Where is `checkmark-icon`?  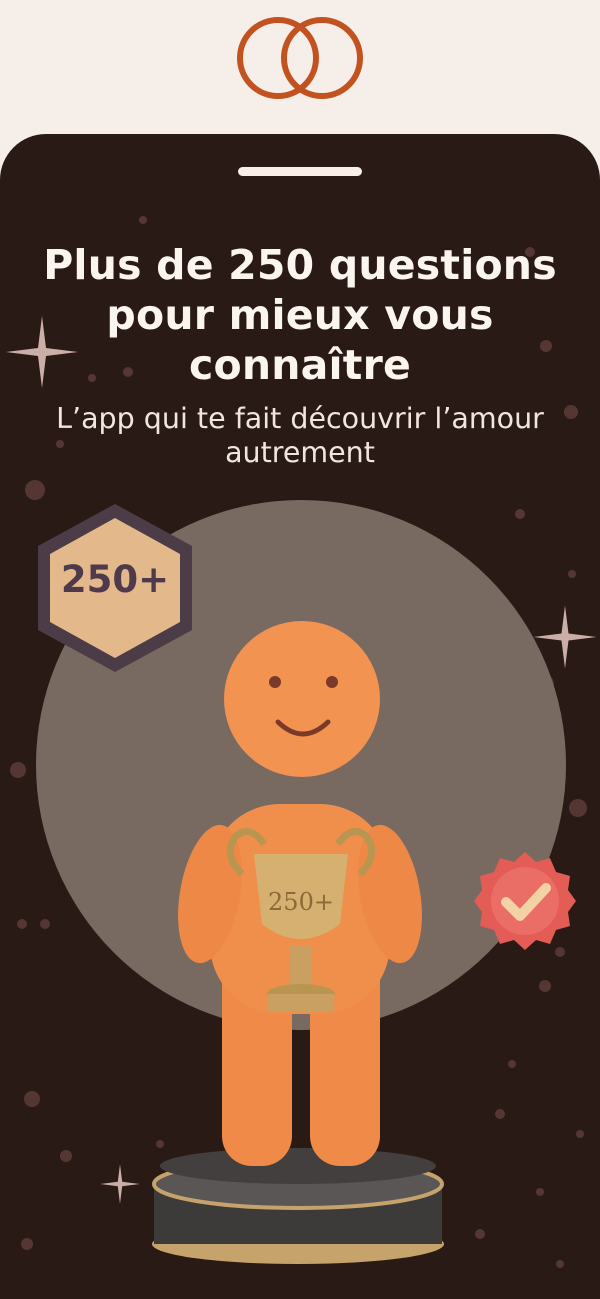
checkmark-icon is located at coordinates (525, 901).